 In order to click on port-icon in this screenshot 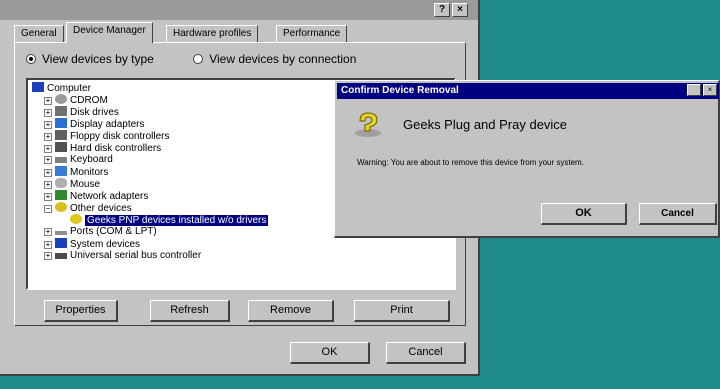, I will do `click(61, 233)`.